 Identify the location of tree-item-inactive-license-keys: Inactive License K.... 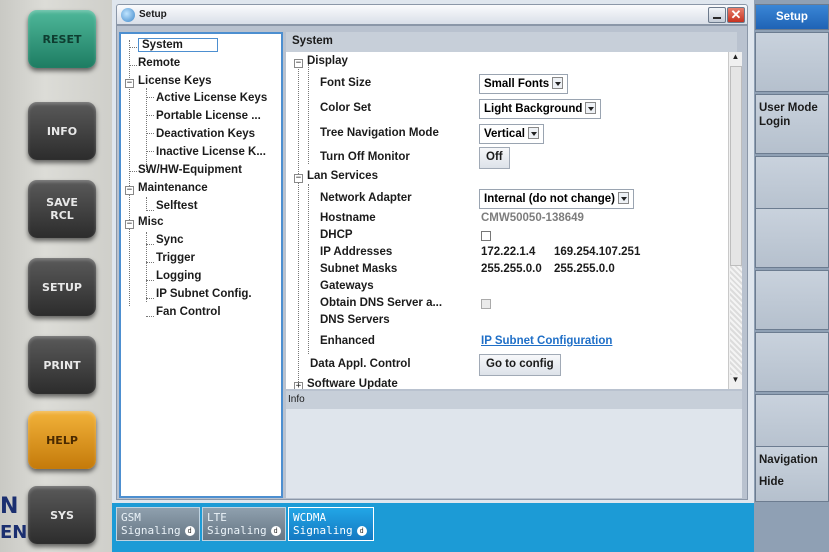
(211, 152).